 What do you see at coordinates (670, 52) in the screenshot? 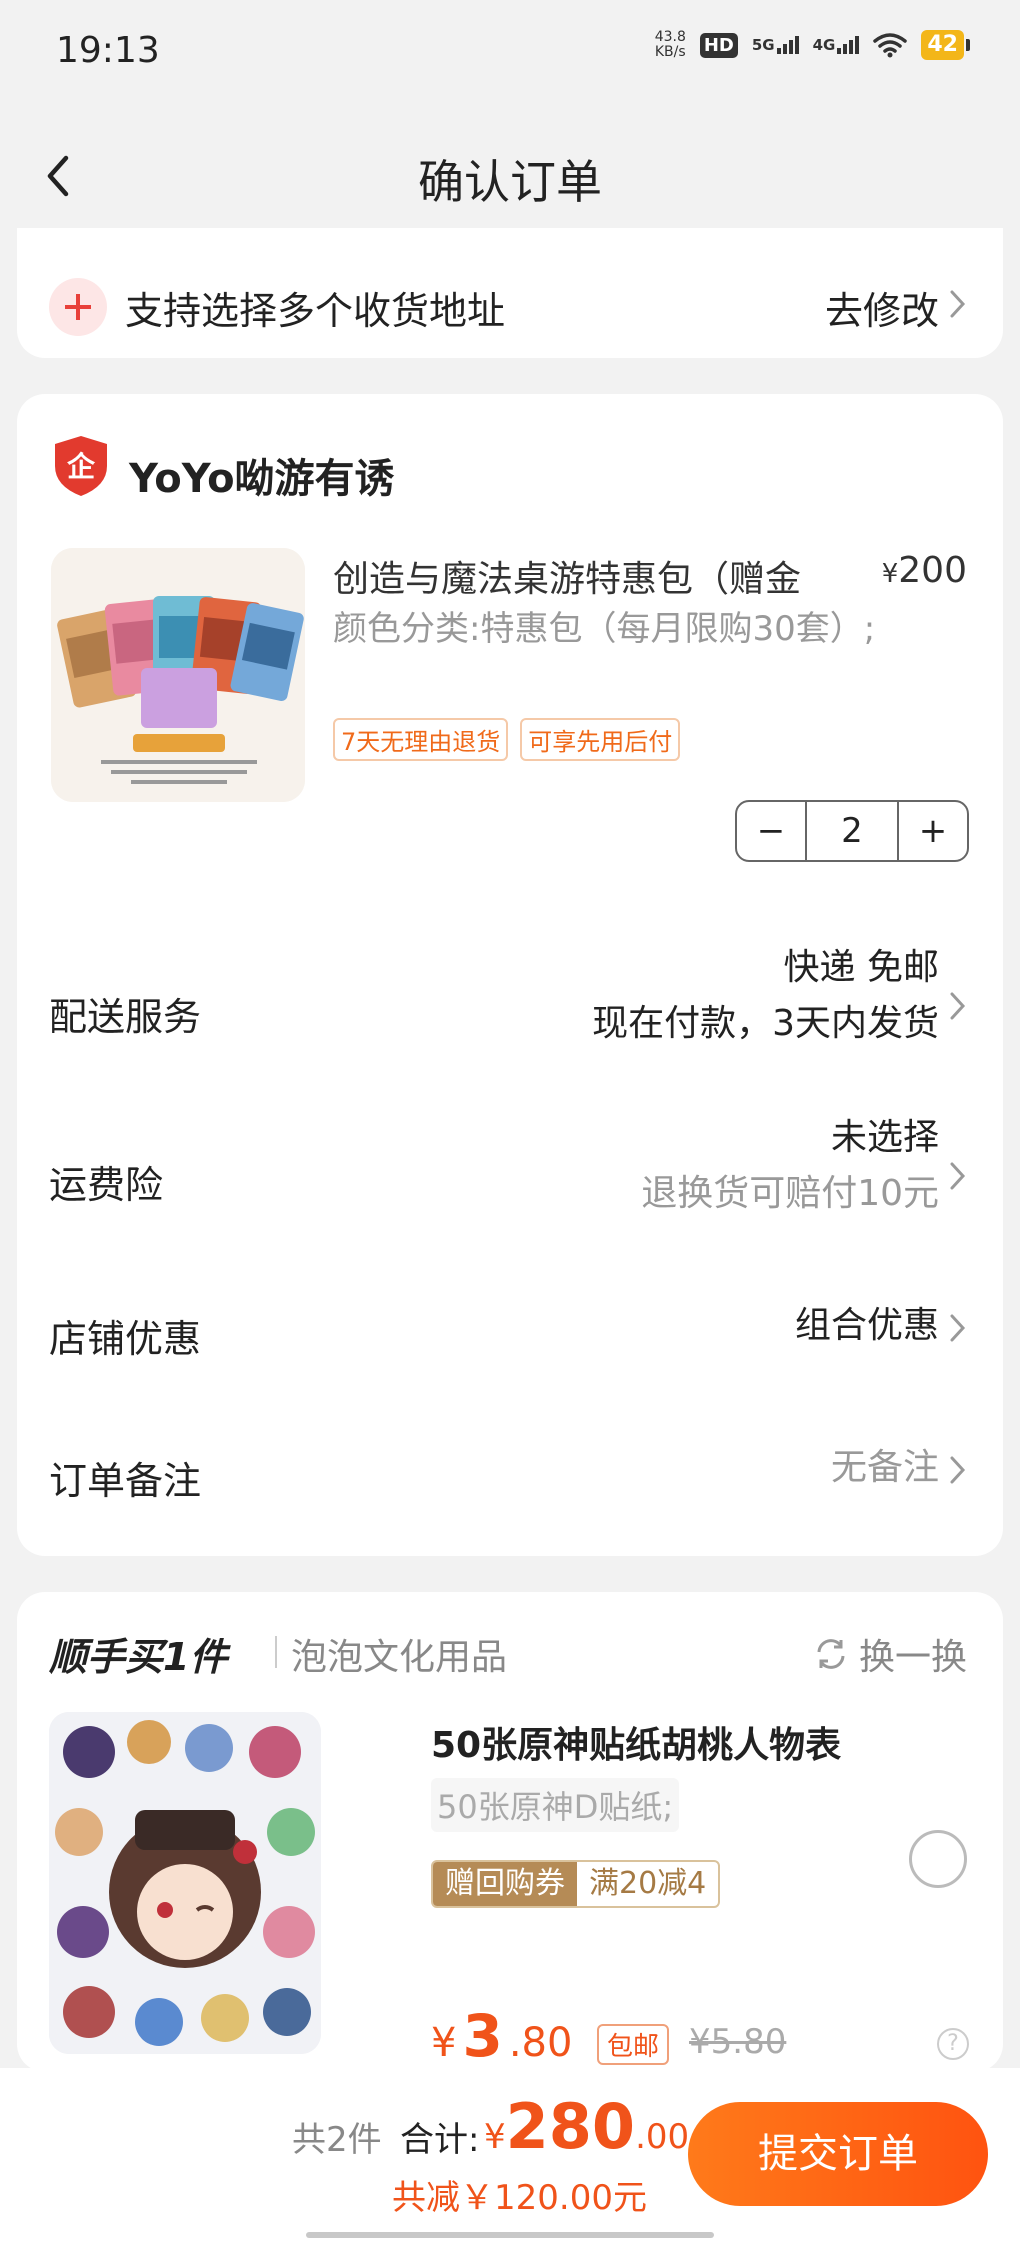
I see `net-speed-unit: KB/s` at bounding box center [670, 52].